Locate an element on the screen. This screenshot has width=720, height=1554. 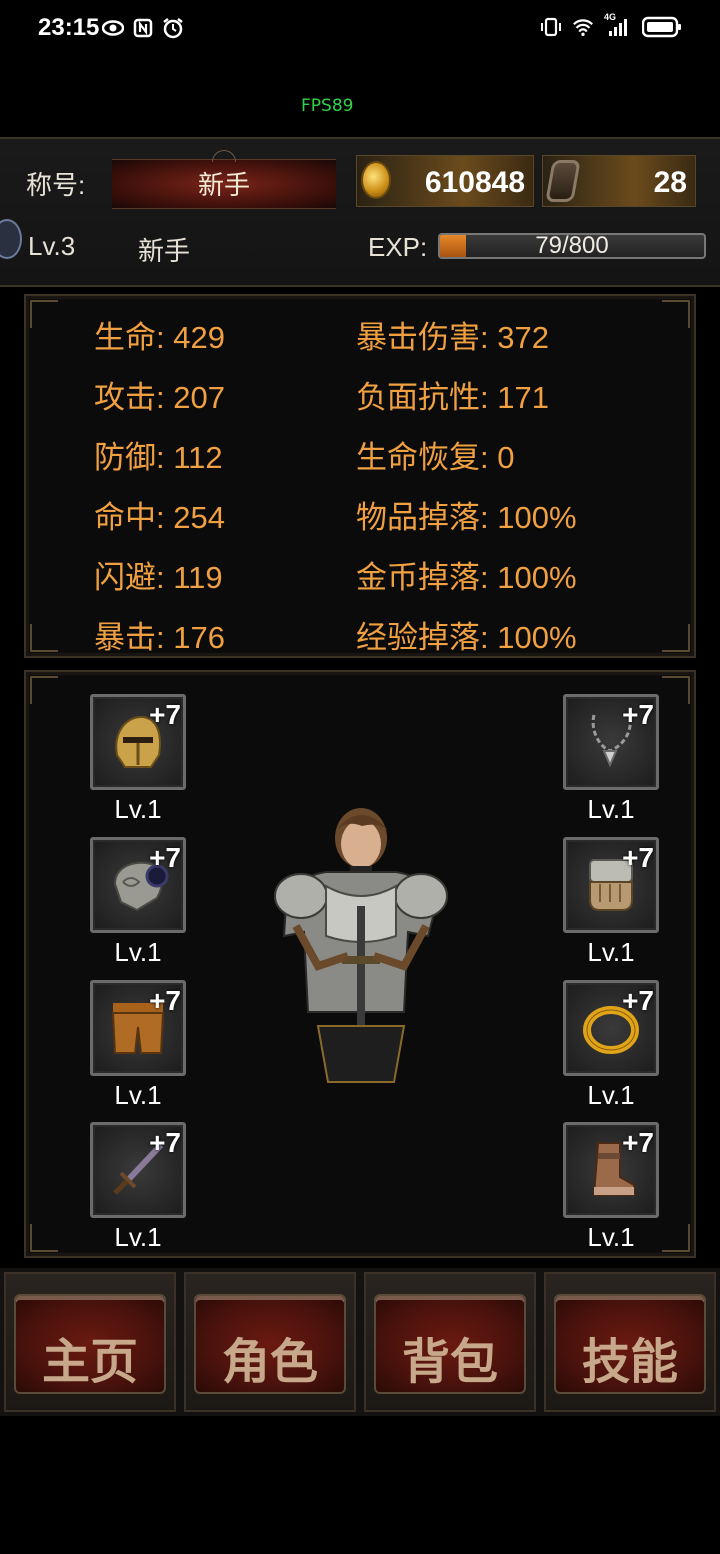
title-value: 新手 is located at coordinates (223, 185).